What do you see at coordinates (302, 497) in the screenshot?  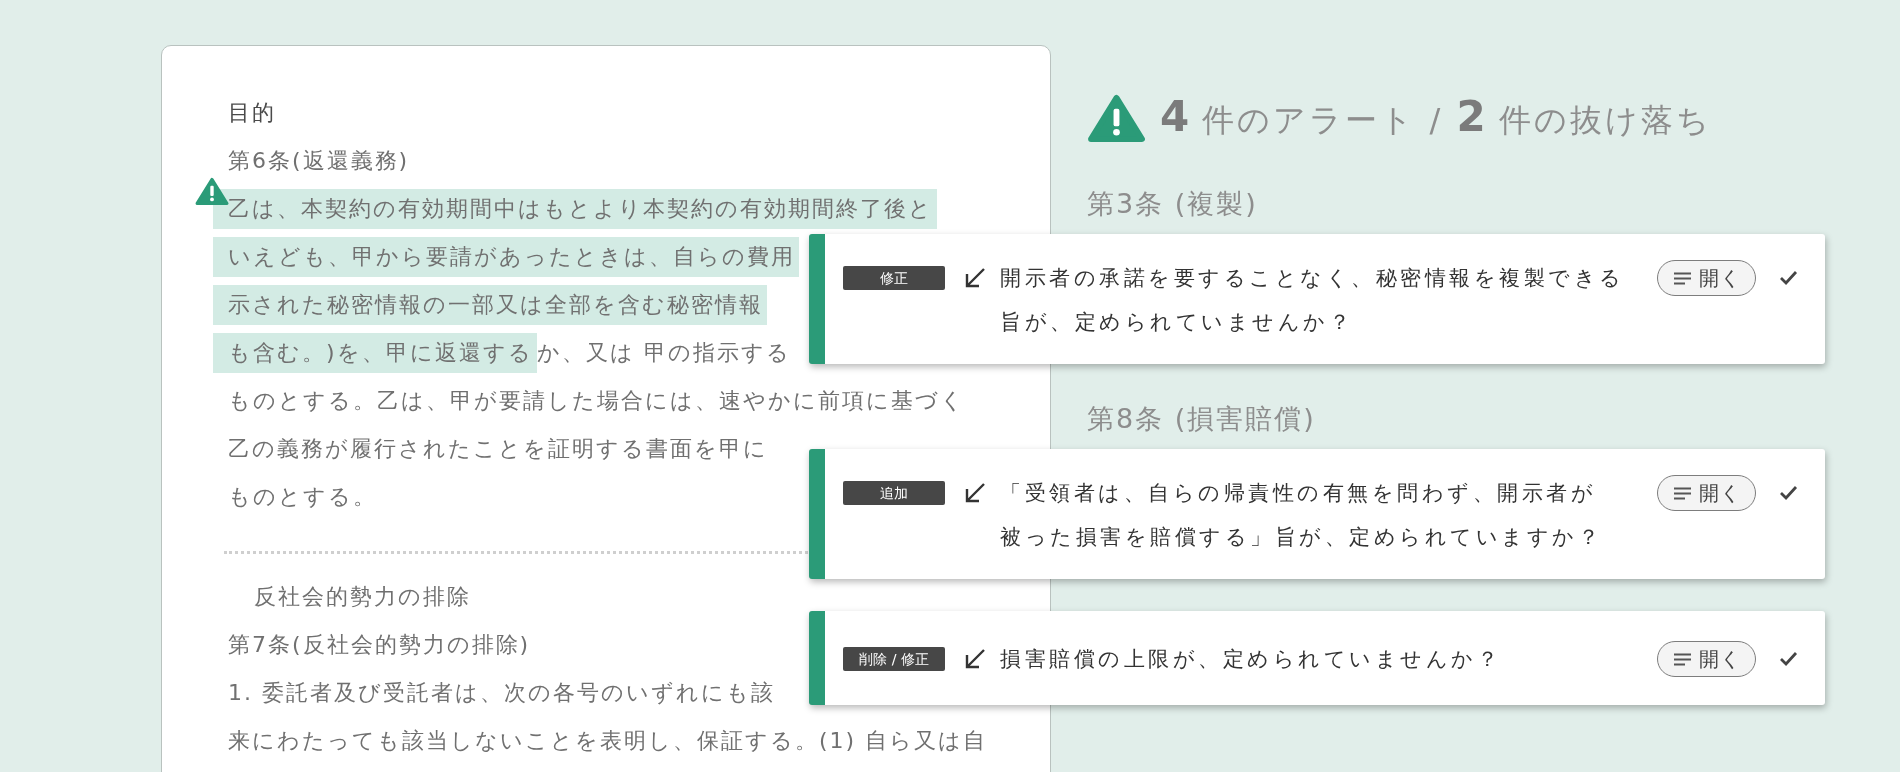 I see `body-text: ものとする。` at bounding box center [302, 497].